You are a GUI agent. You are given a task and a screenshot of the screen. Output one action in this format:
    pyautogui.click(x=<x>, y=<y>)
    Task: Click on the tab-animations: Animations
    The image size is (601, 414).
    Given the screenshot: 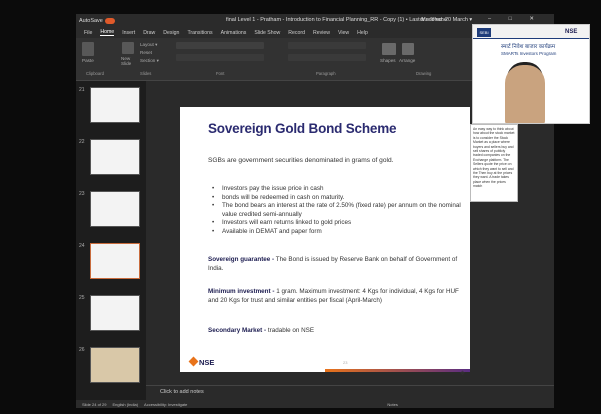 What is the action you would take?
    pyautogui.click(x=234, y=33)
    